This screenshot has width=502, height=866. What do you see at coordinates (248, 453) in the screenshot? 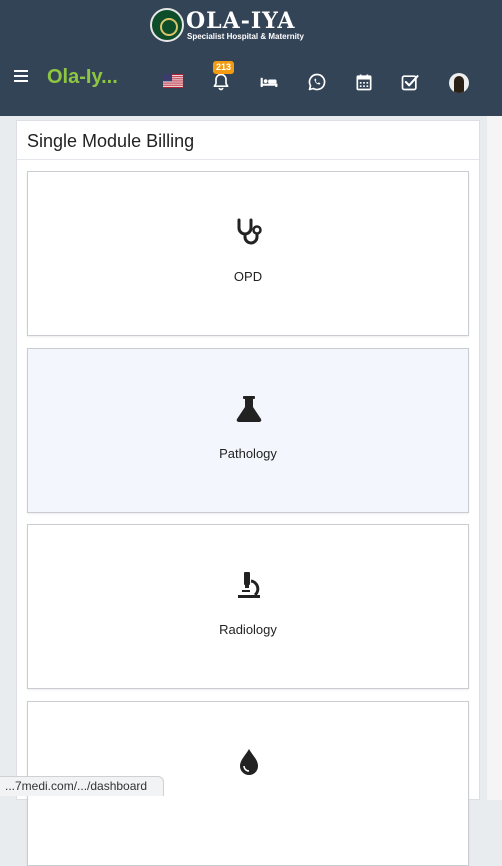
I see `card-label: Pathology` at bounding box center [248, 453].